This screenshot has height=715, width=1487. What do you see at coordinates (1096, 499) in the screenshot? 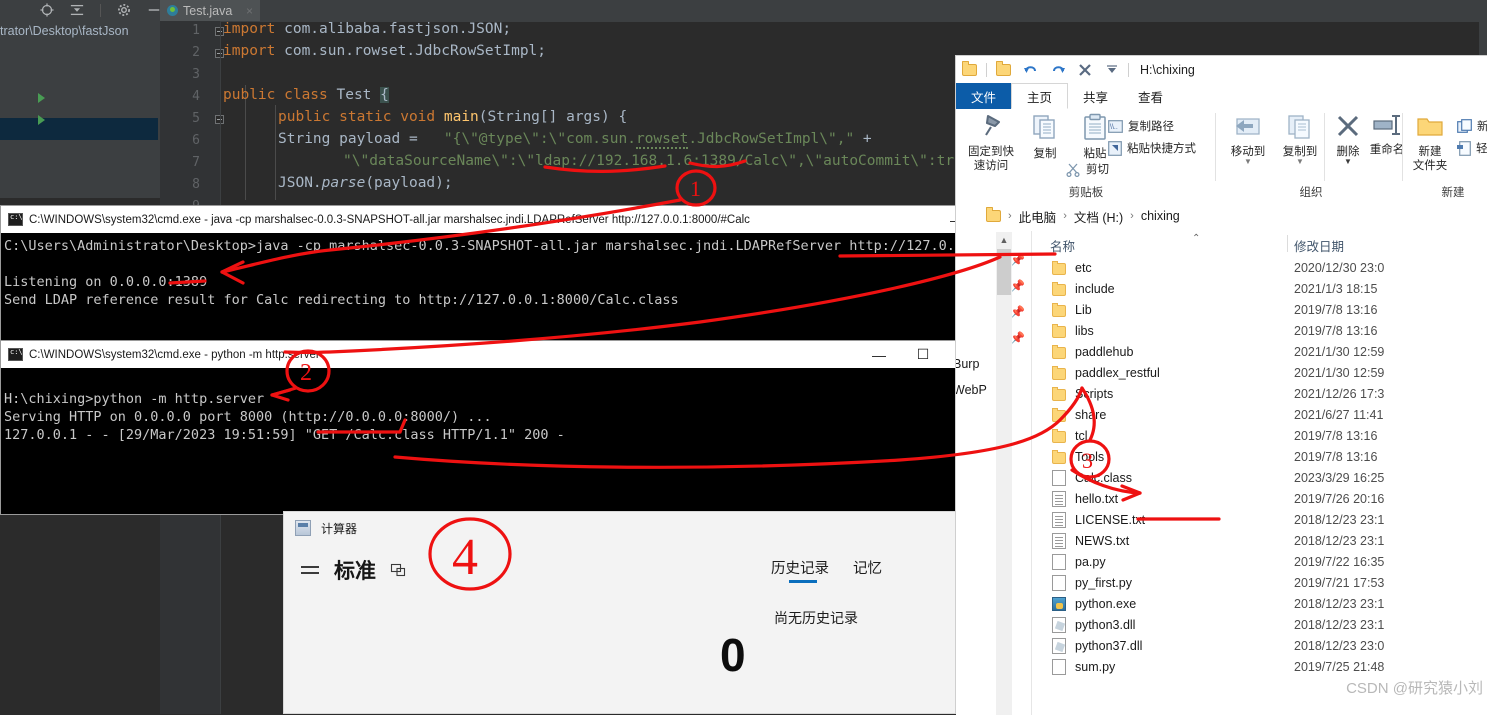
I see `file-name: hello.txt` at bounding box center [1096, 499].